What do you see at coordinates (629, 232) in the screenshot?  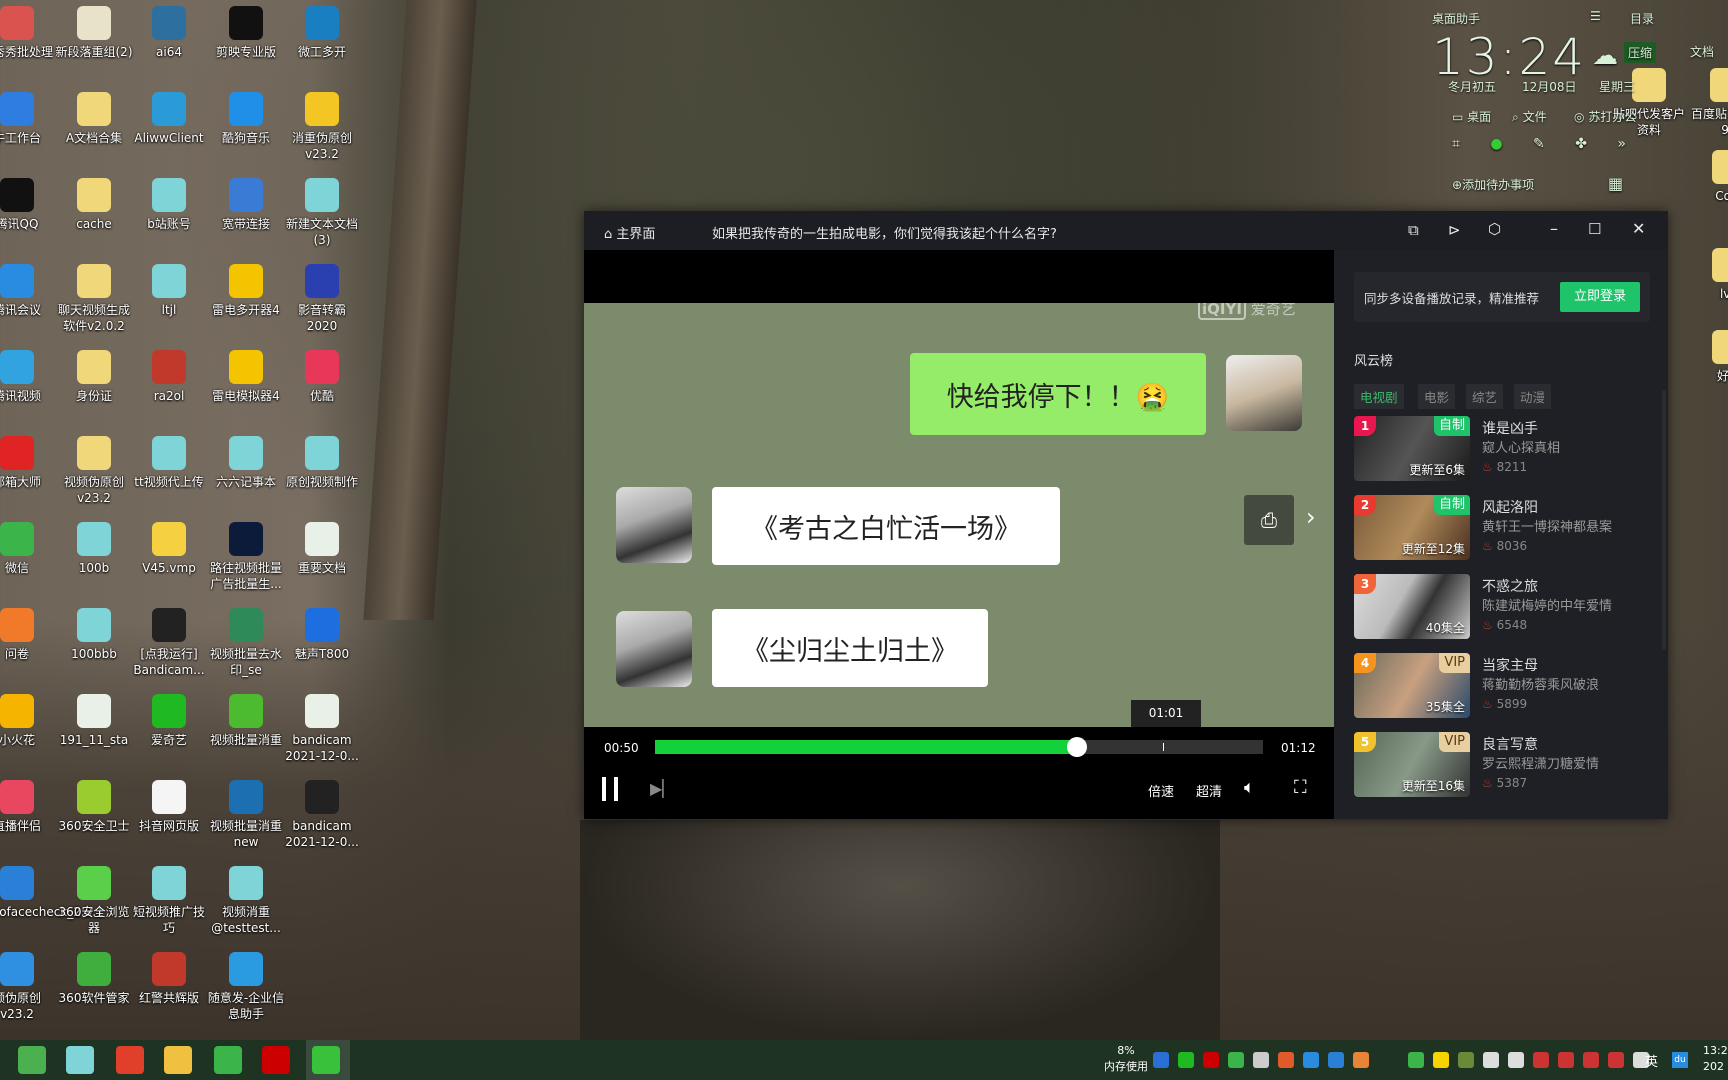 I see `home-button: ⌂ 主界面` at bounding box center [629, 232].